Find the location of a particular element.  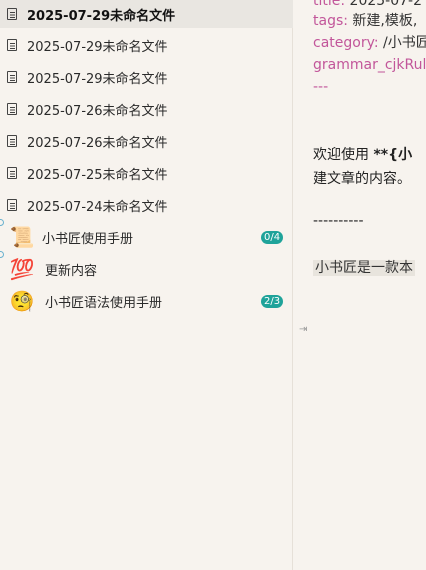

front-matter-tags: tags: 新建,模板, is located at coordinates (365, 21).